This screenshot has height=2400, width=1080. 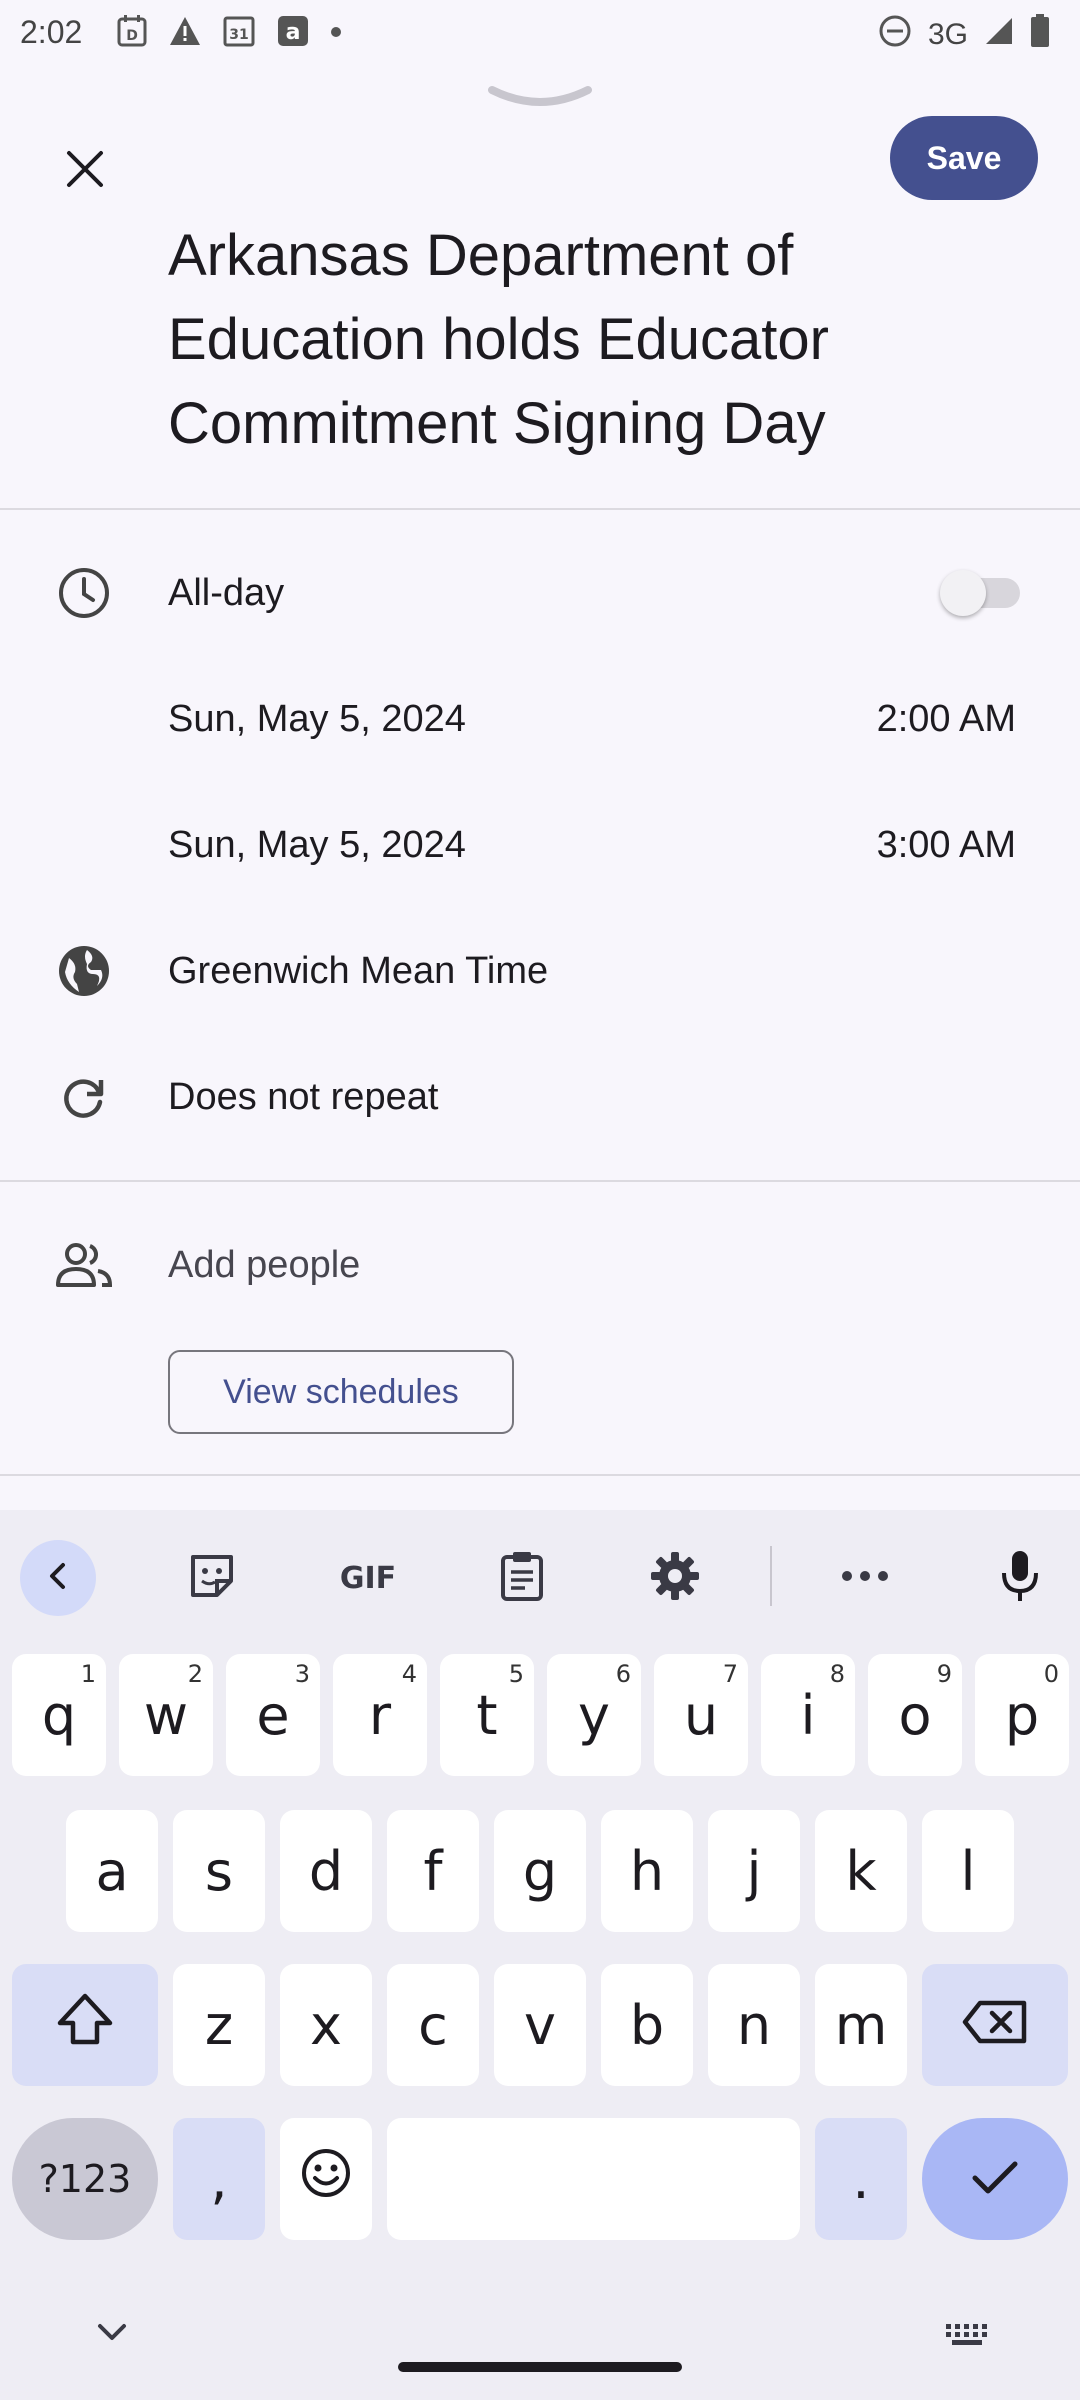 What do you see at coordinates (84, 1265) in the screenshot?
I see `people-icon` at bounding box center [84, 1265].